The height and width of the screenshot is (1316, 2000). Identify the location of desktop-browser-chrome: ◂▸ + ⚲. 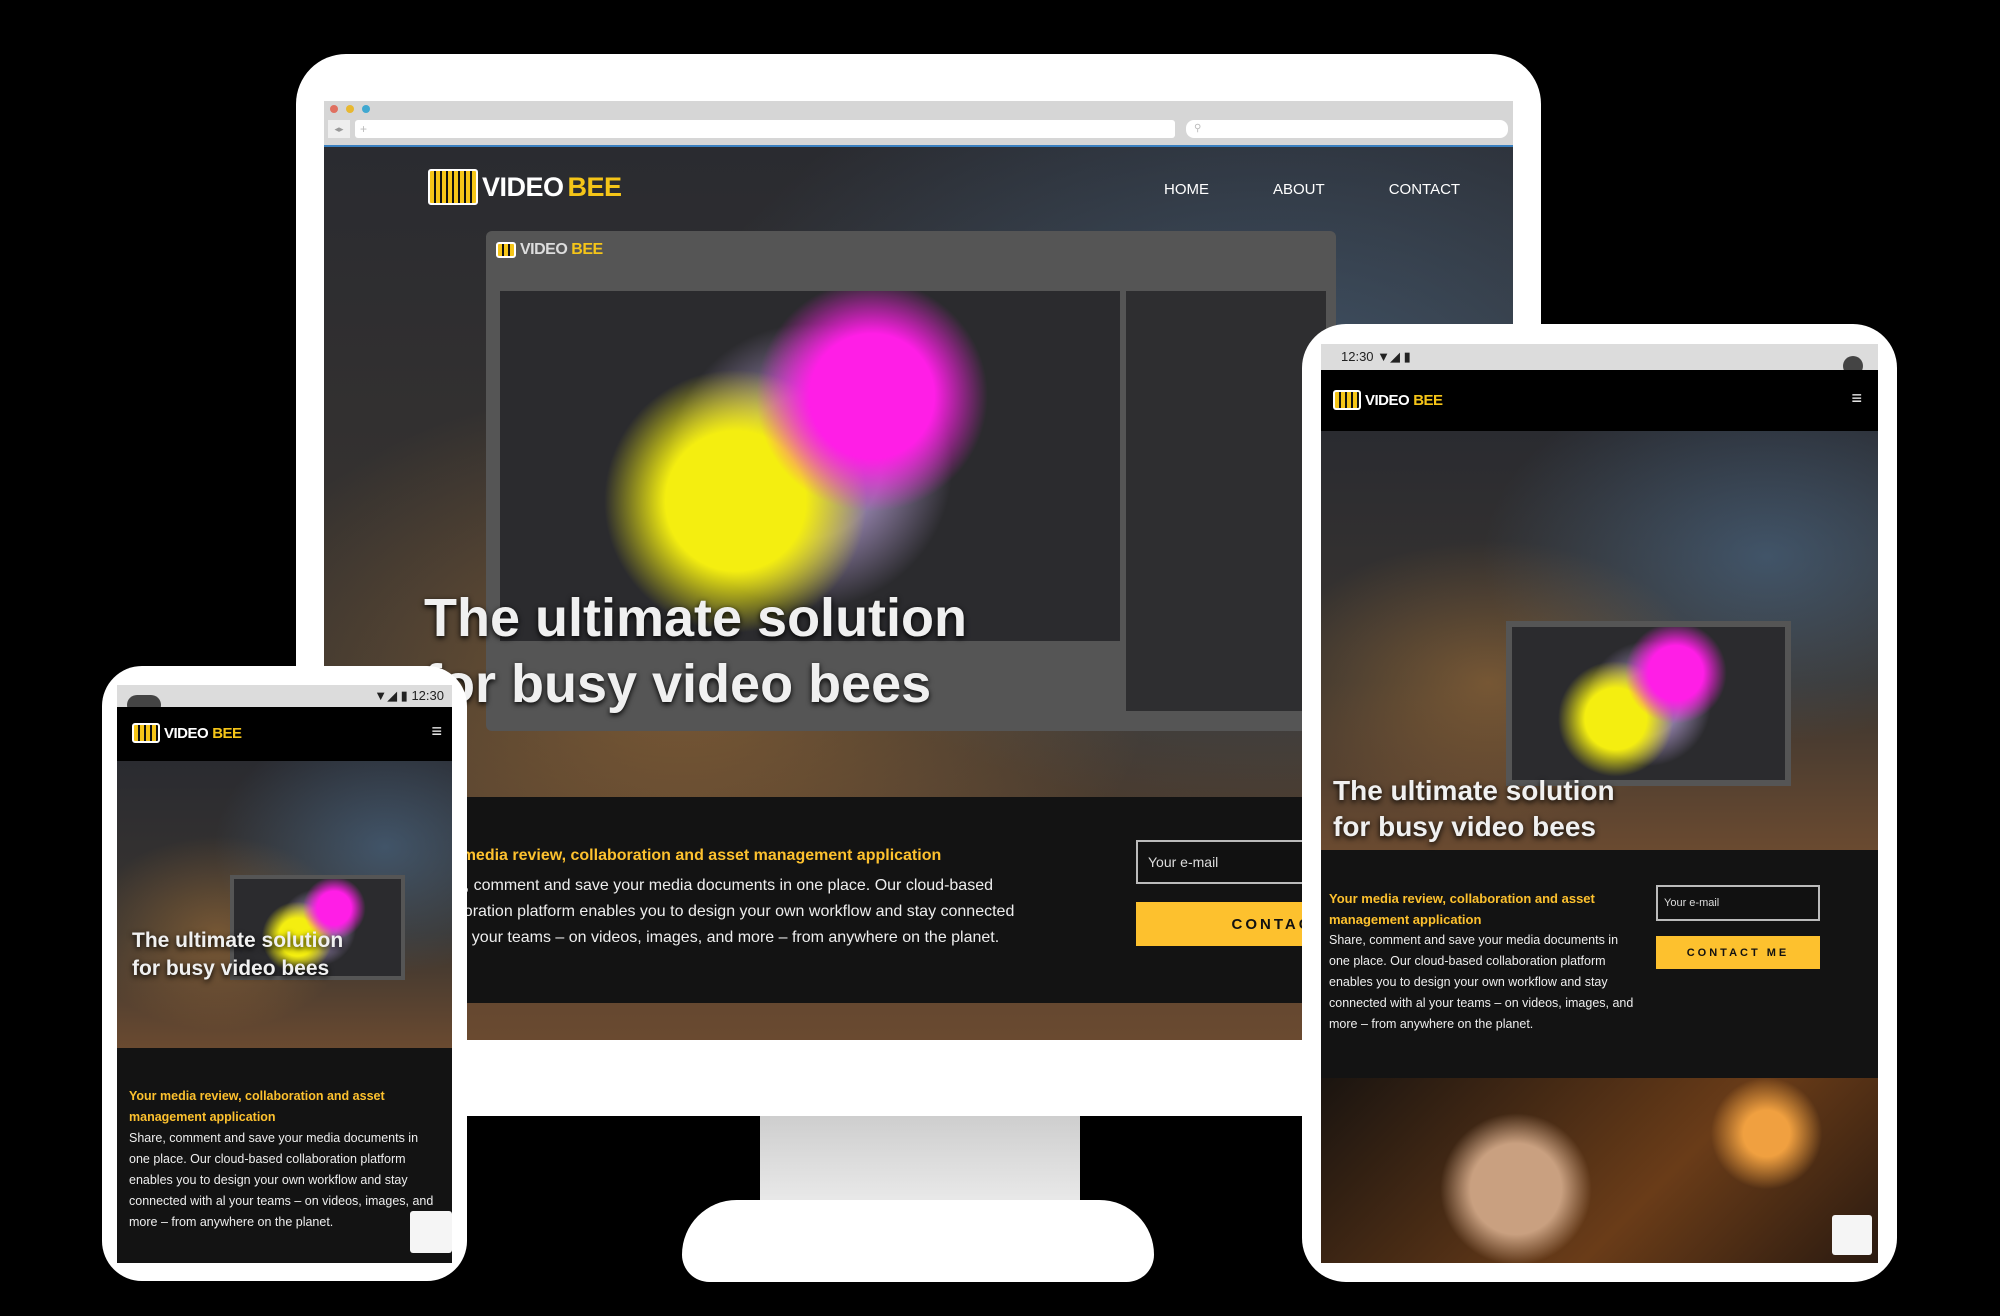
(918, 123).